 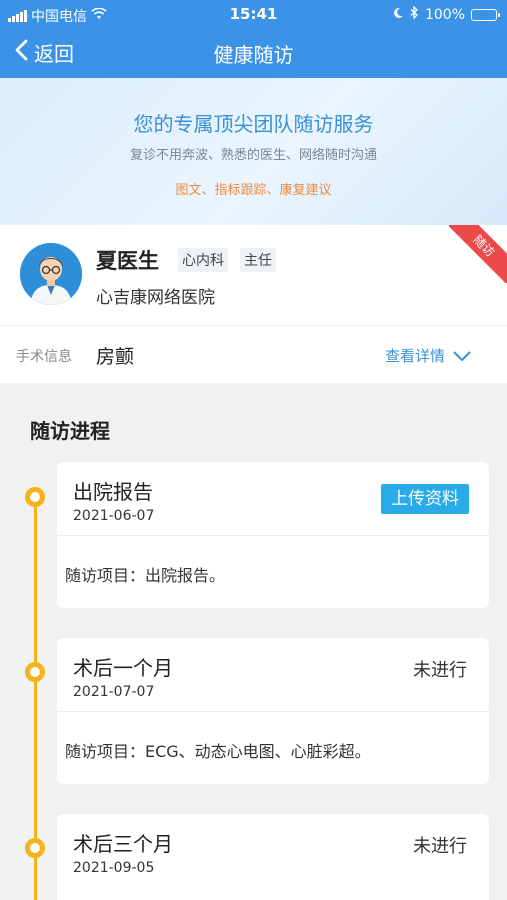 I want to click on card-body: 随访项目：出院报告。, so click(x=273, y=572).